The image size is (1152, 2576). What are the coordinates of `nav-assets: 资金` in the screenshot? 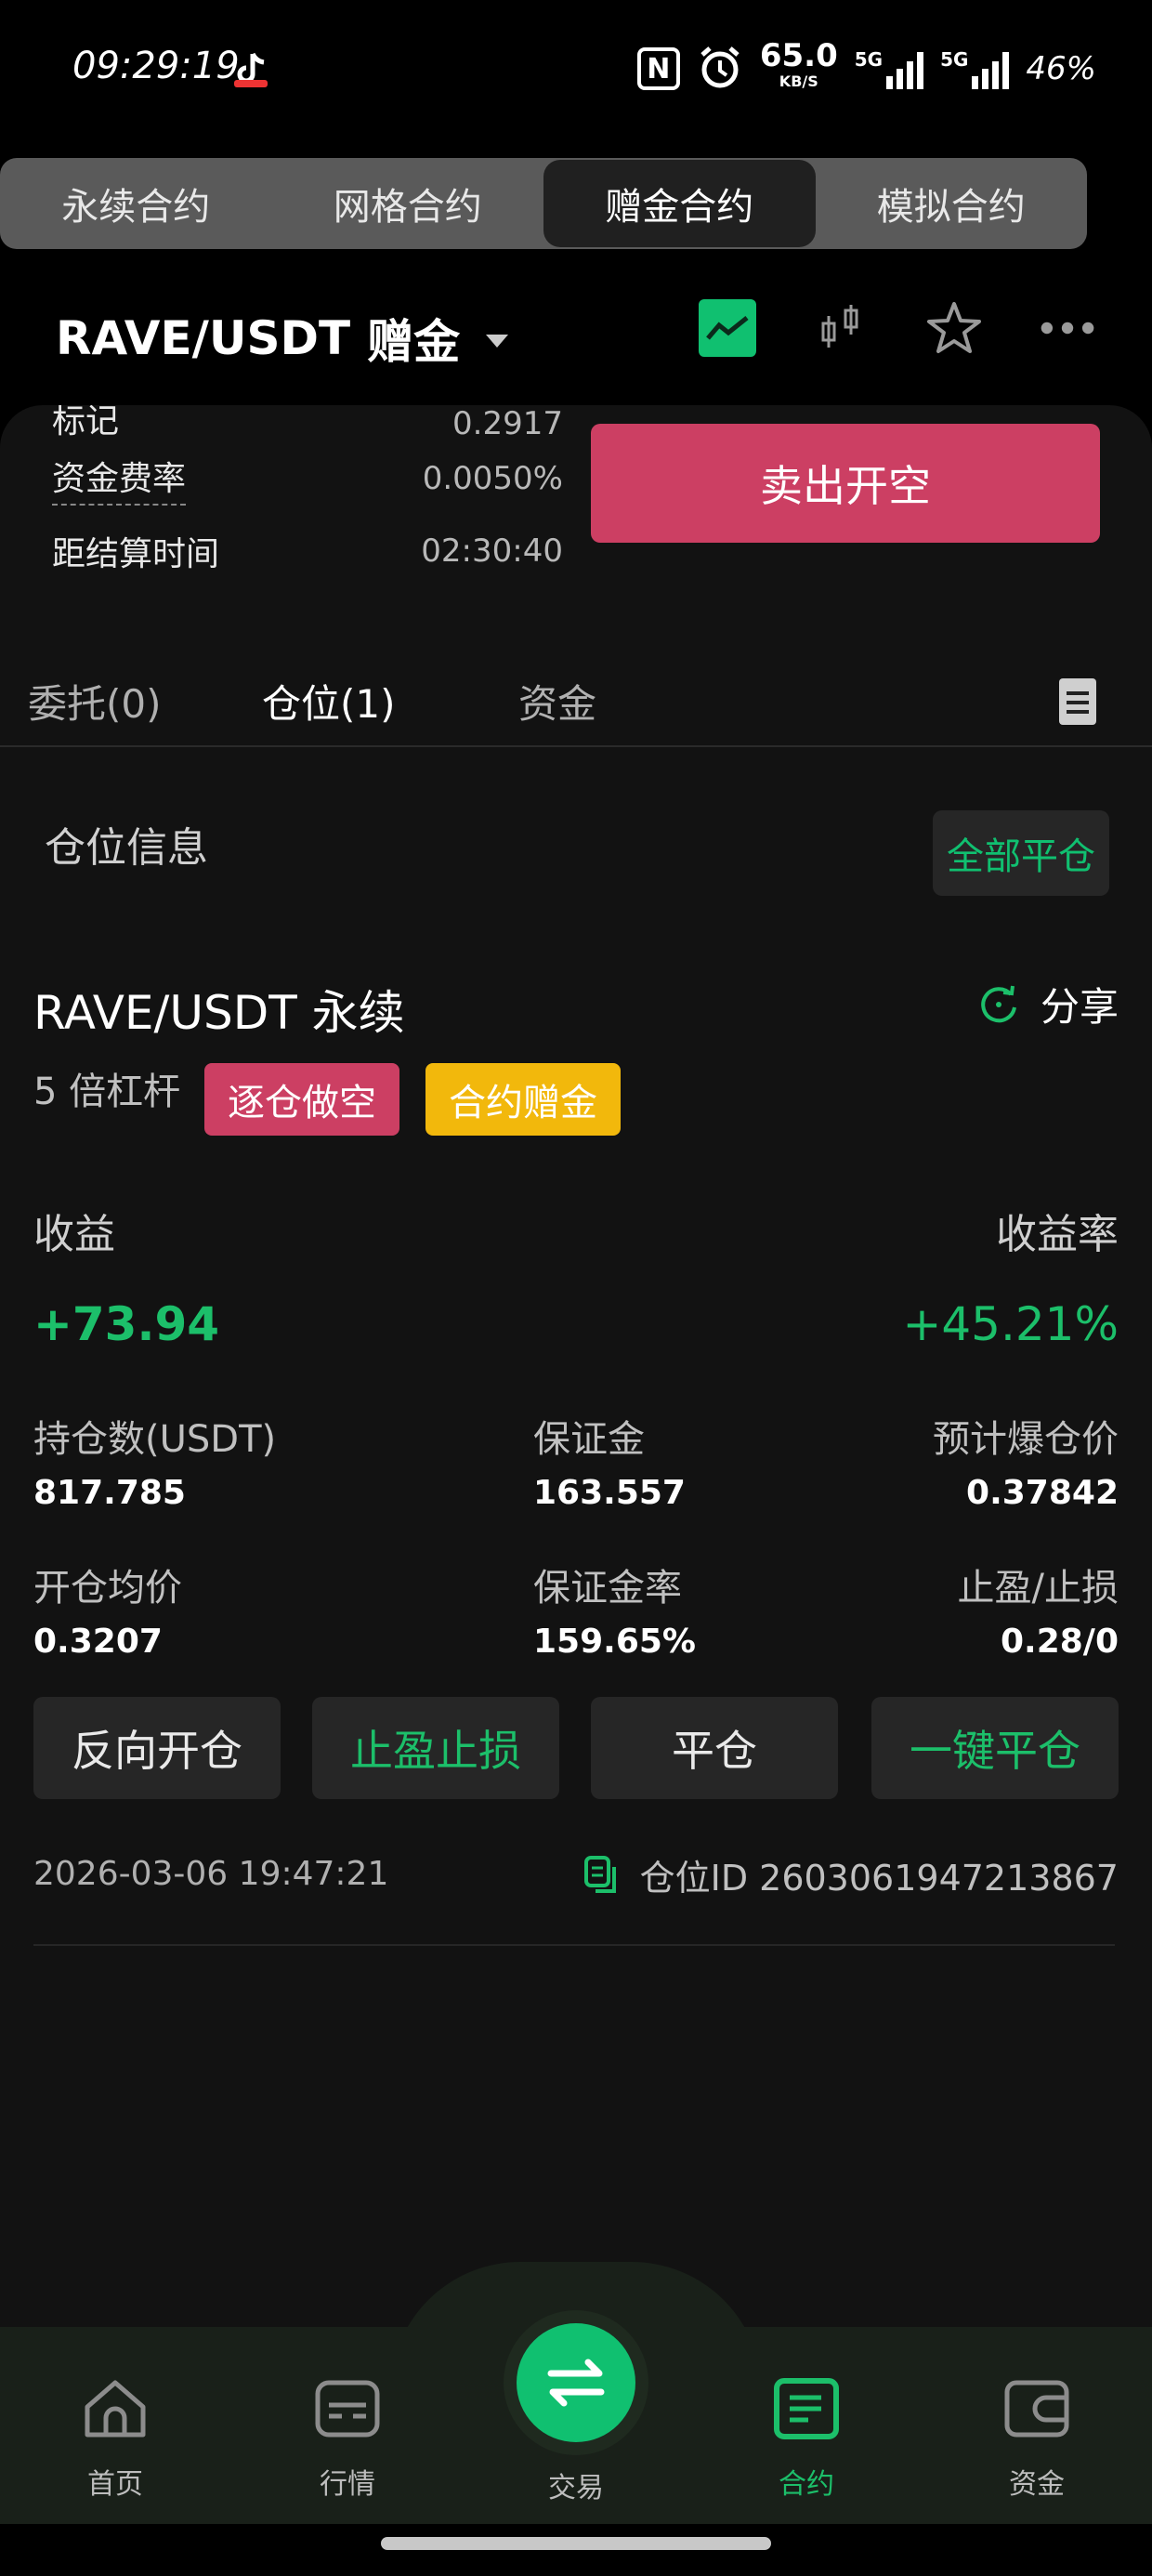 It's located at (1036, 2438).